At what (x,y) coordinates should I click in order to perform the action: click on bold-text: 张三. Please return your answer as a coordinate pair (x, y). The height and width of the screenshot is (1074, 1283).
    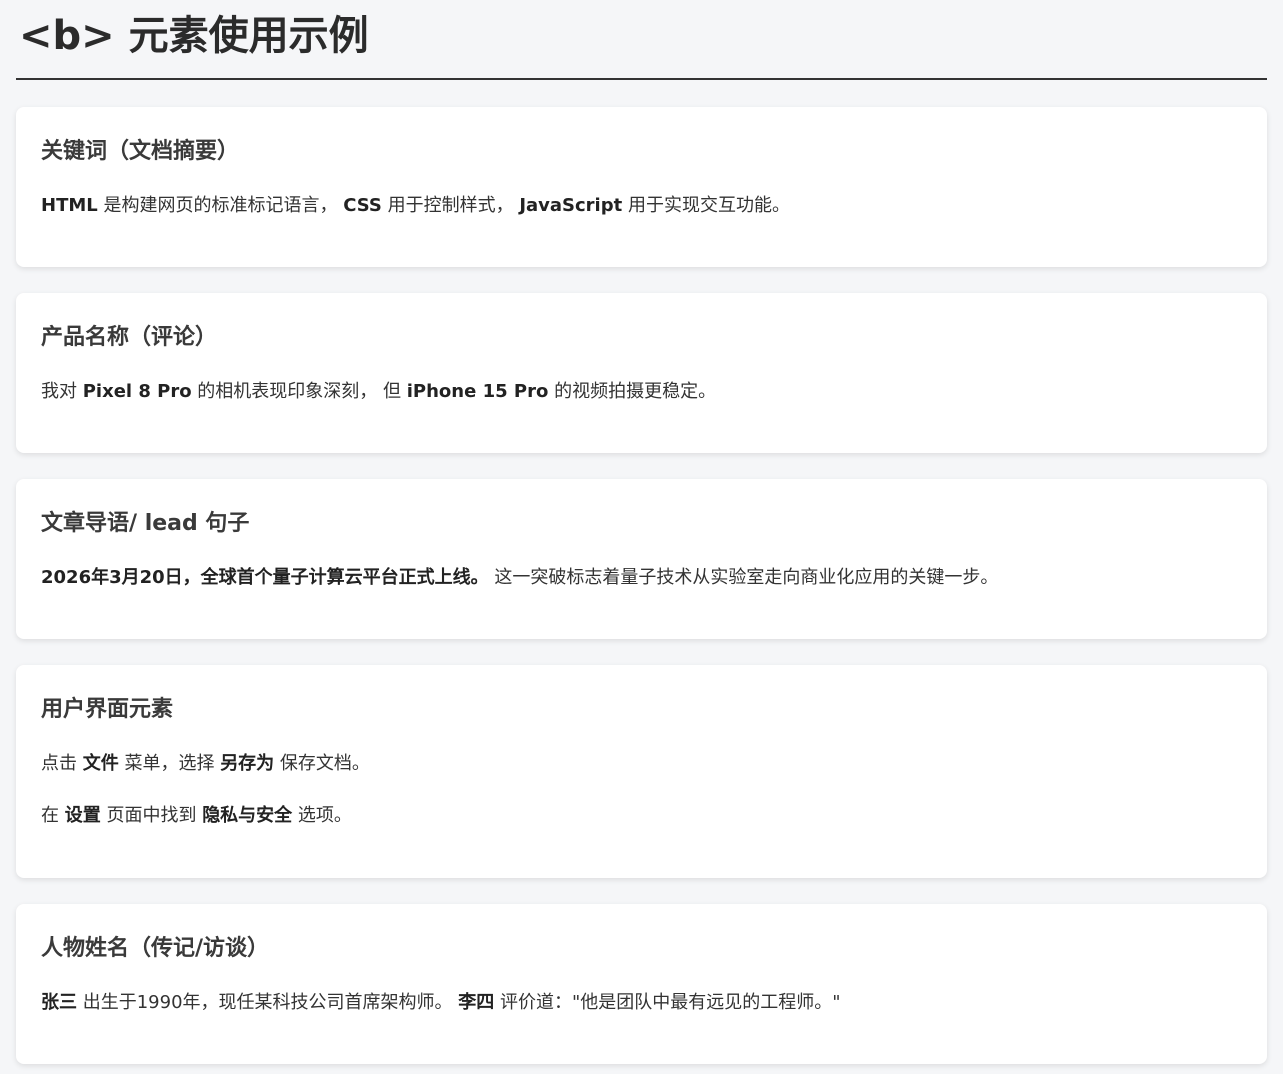
    Looking at the image, I should click on (59, 1002).